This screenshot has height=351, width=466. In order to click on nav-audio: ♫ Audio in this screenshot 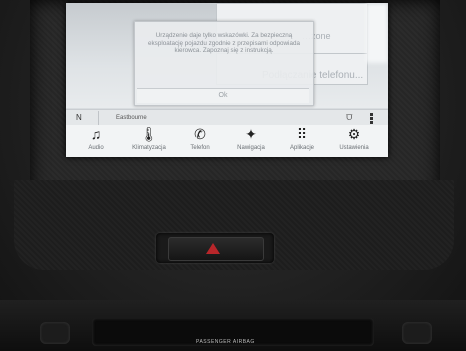, I will do `click(96, 141)`.